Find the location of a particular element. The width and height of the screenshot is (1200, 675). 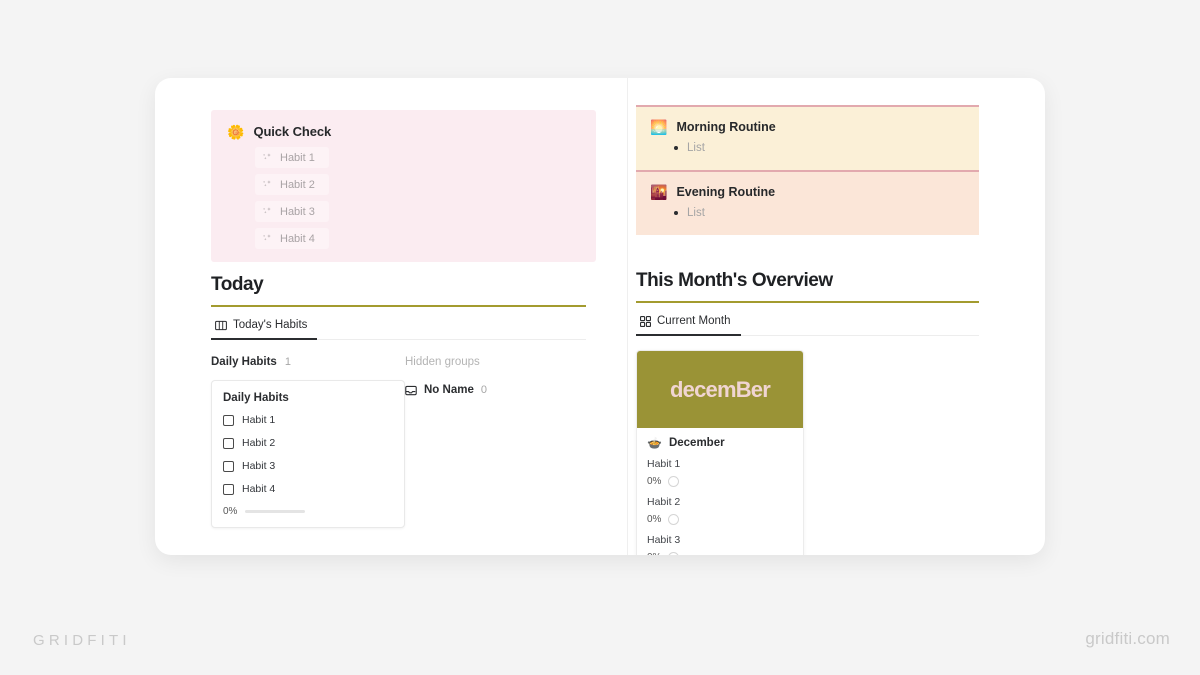

group-header: Daily Habits 1 is located at coordinates (308, 362).